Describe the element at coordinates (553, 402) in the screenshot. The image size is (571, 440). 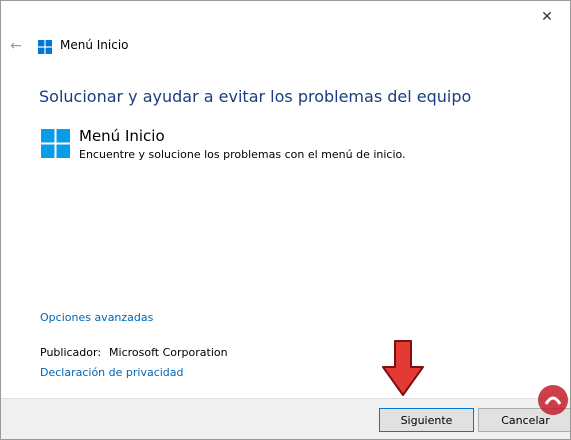
I see `watermark-icon` at that location.